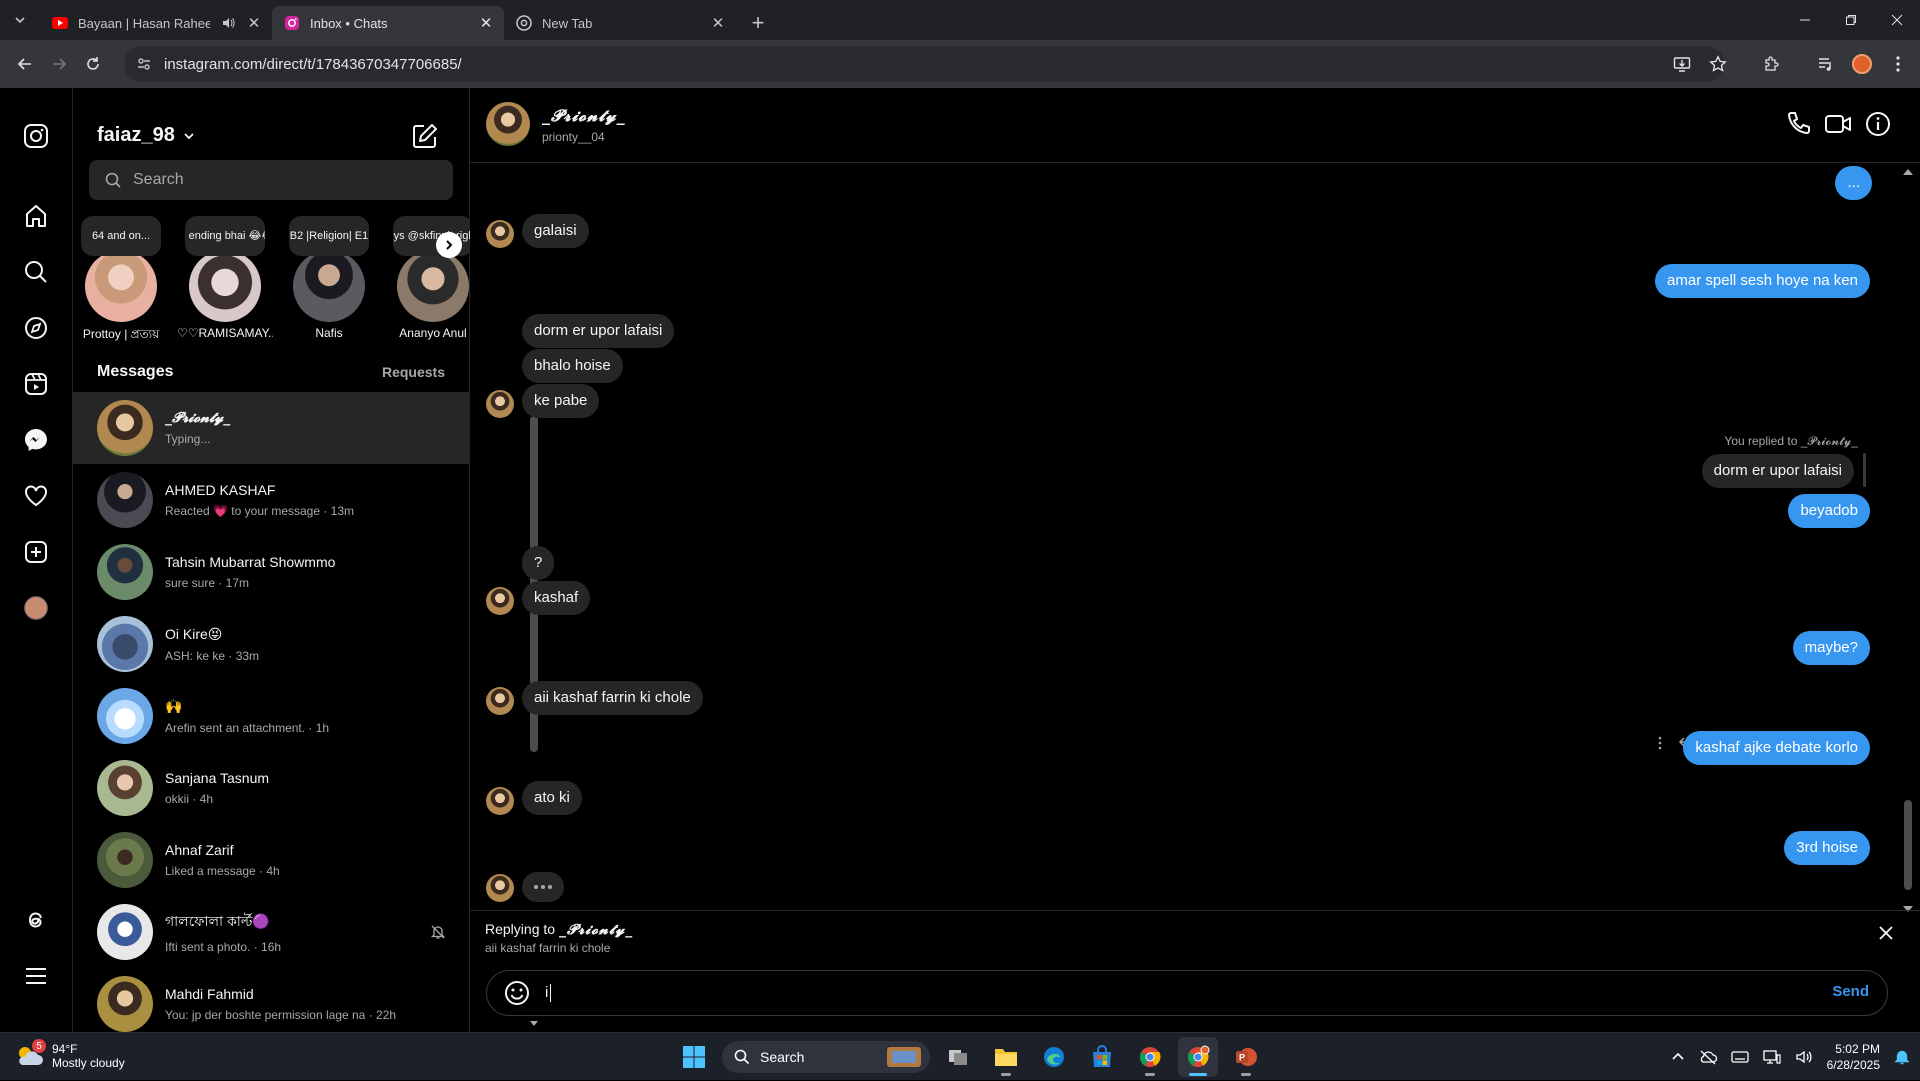 This screenshot has width=1920, height=1081. Describe the element at coordinates (548, 993) in the screenshot. I see `message-input-value: i` at that location.